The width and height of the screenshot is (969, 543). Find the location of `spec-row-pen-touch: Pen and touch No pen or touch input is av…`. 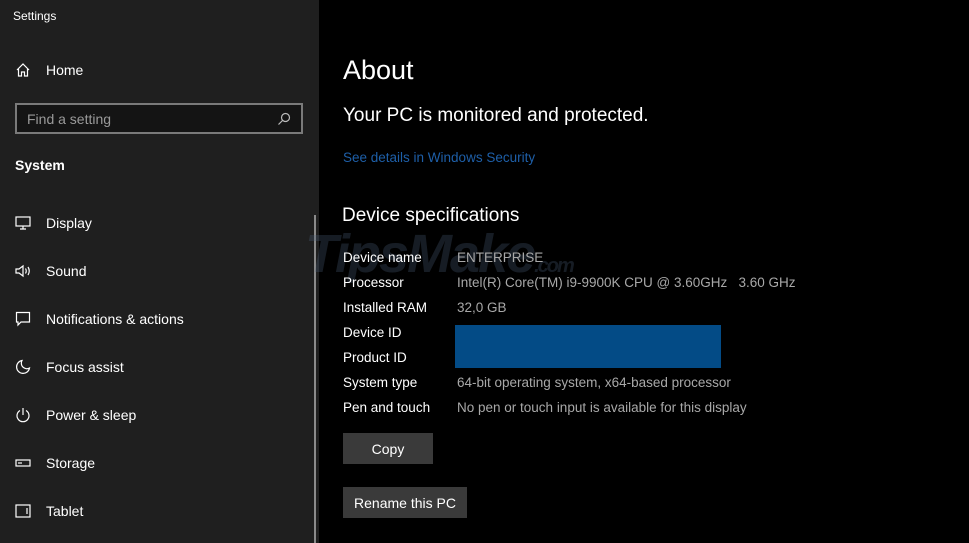

spec-row-pen-touch: Pen and touch No pen or touch input is av… is located at coordinates (545, 407).